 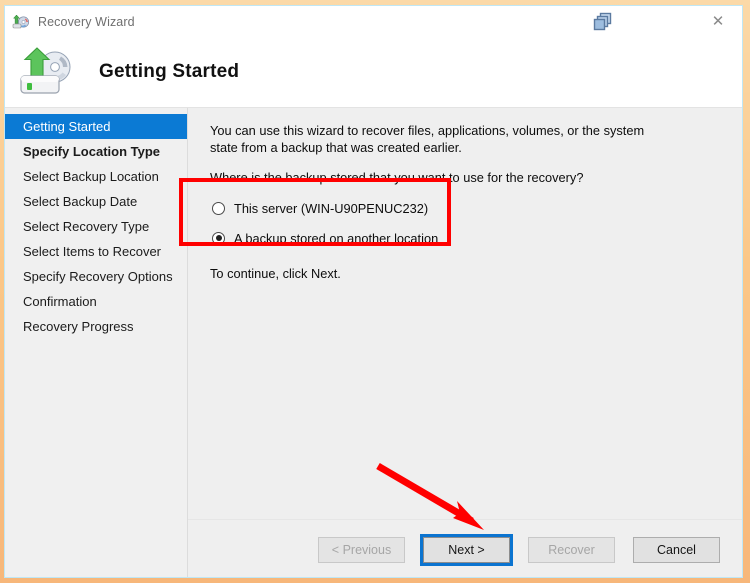 I want to click on wizard-footer: < Previous Next > Recover Cancel, so click(x=465, y=548).